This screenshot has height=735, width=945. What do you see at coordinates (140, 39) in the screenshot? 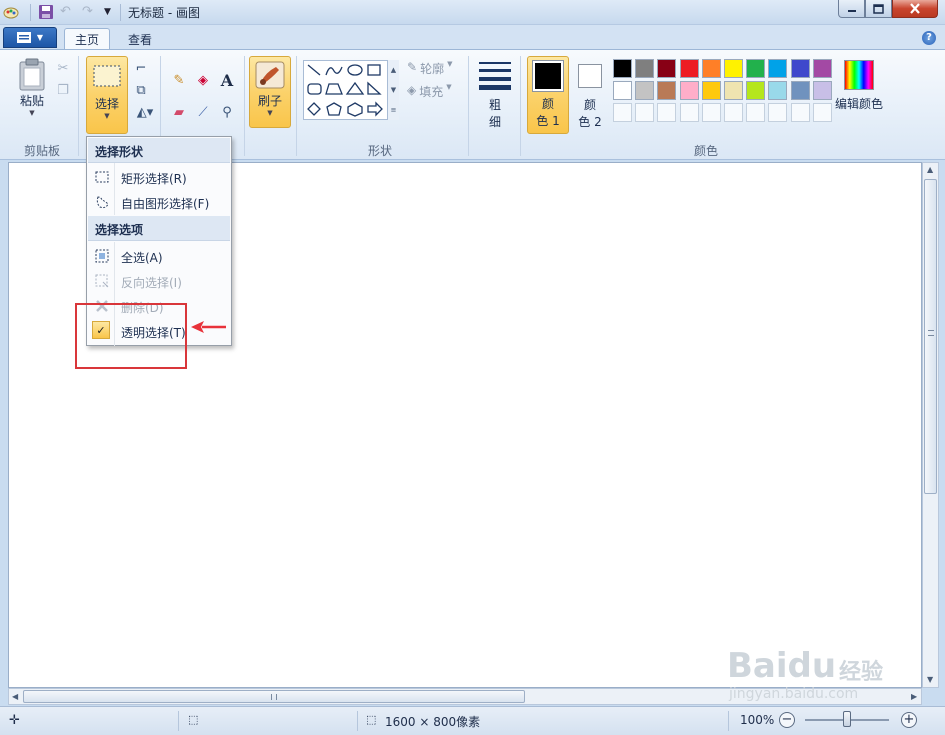
I see `tab-view: 查看` at bounding box center [140, 39].